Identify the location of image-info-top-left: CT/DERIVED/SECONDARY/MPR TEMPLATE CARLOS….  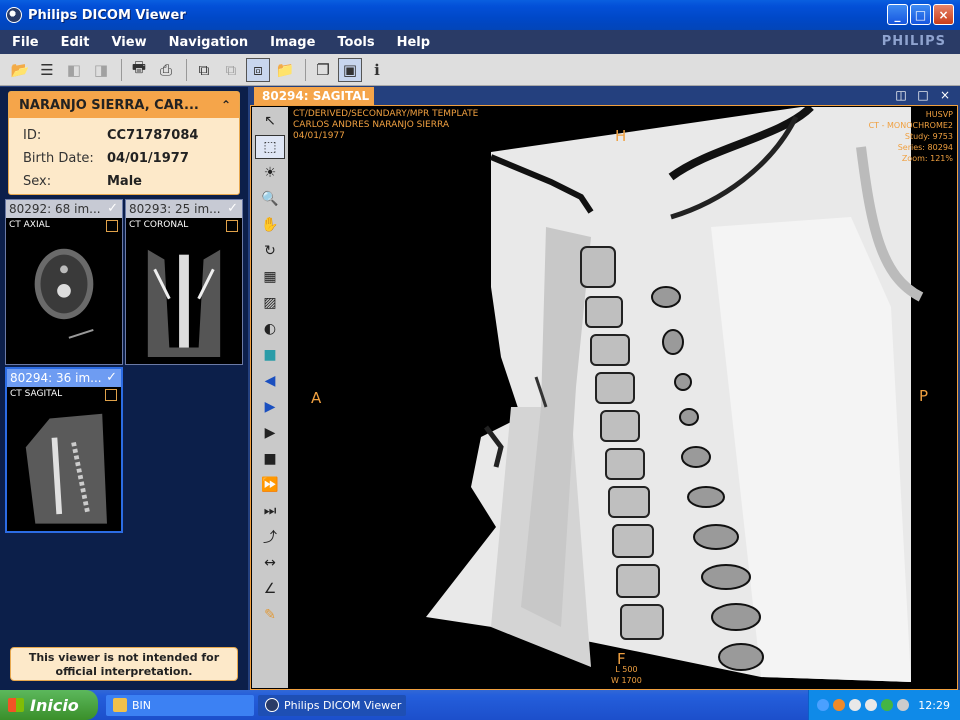
(385, 125).